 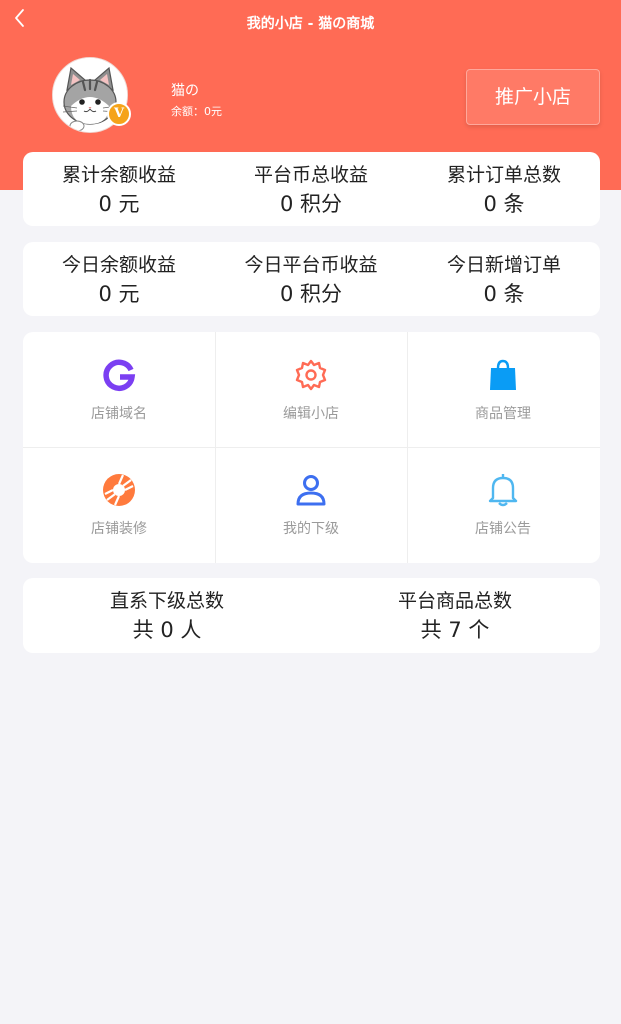 What do you see at coordinates (503, 490) in the screenshot?
I see `bell-icon` at bounding box center [503, 490].